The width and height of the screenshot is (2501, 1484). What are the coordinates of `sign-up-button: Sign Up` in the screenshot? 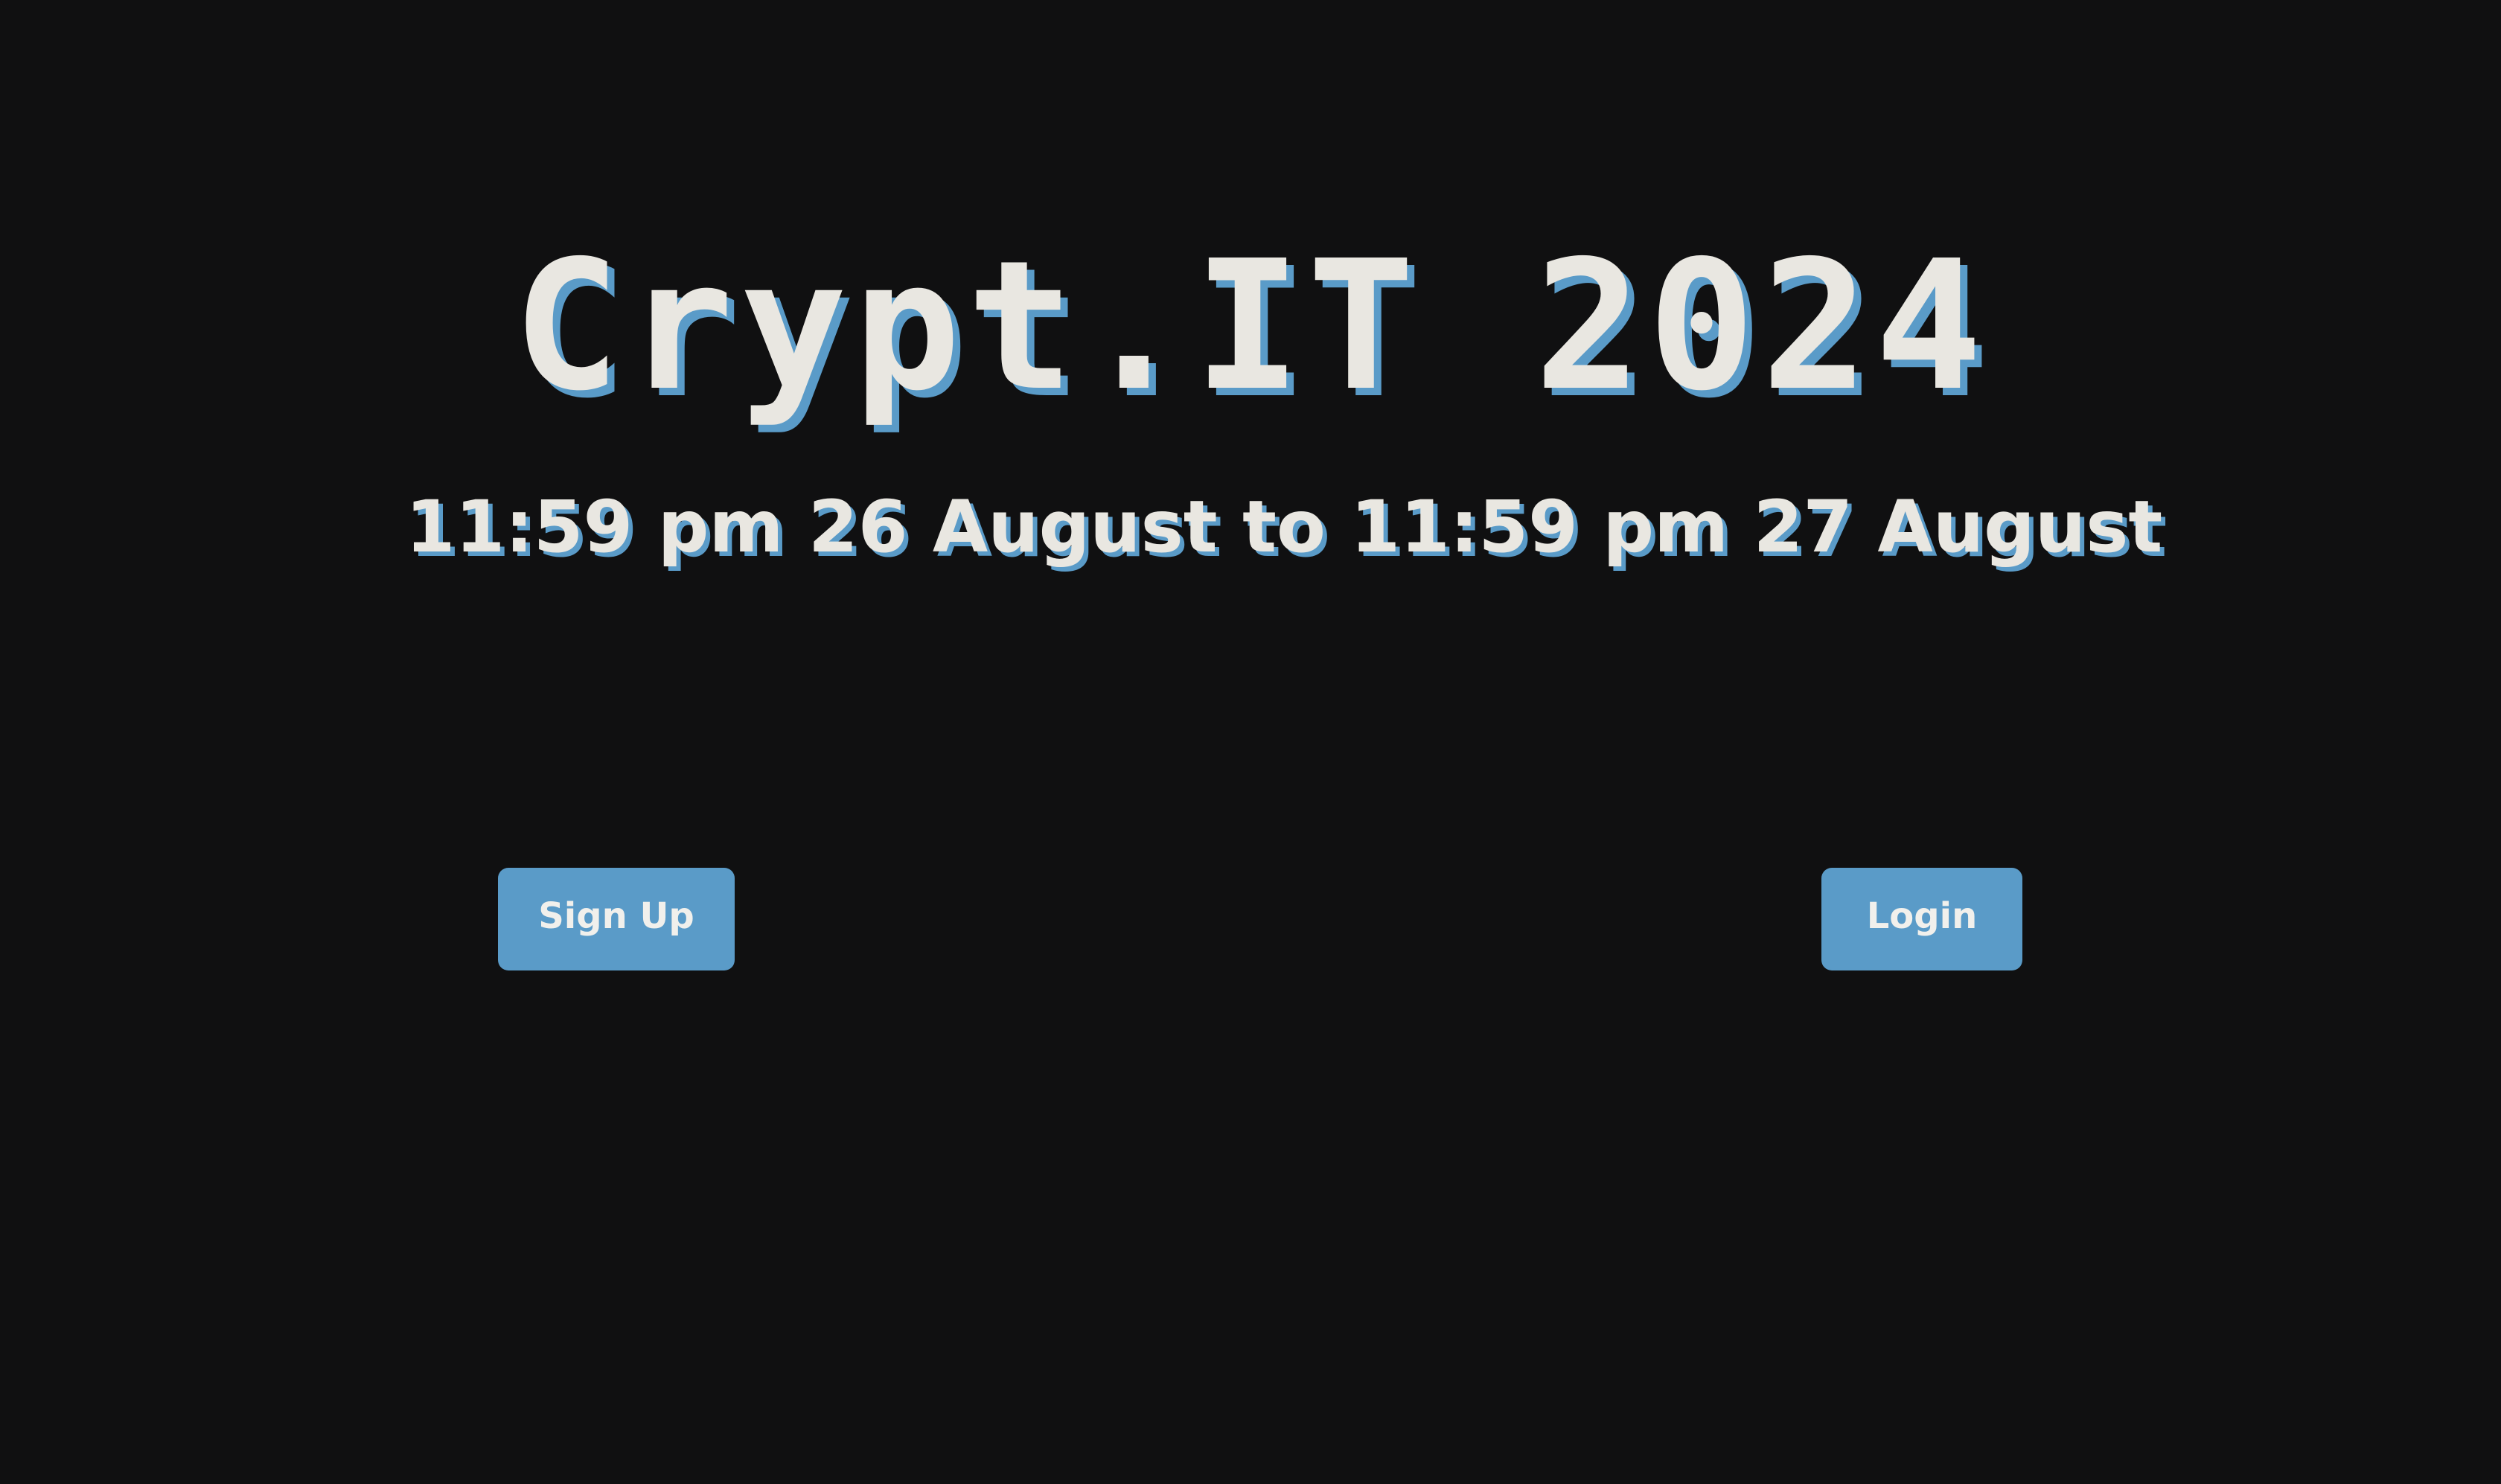 It's located at (616, 919).